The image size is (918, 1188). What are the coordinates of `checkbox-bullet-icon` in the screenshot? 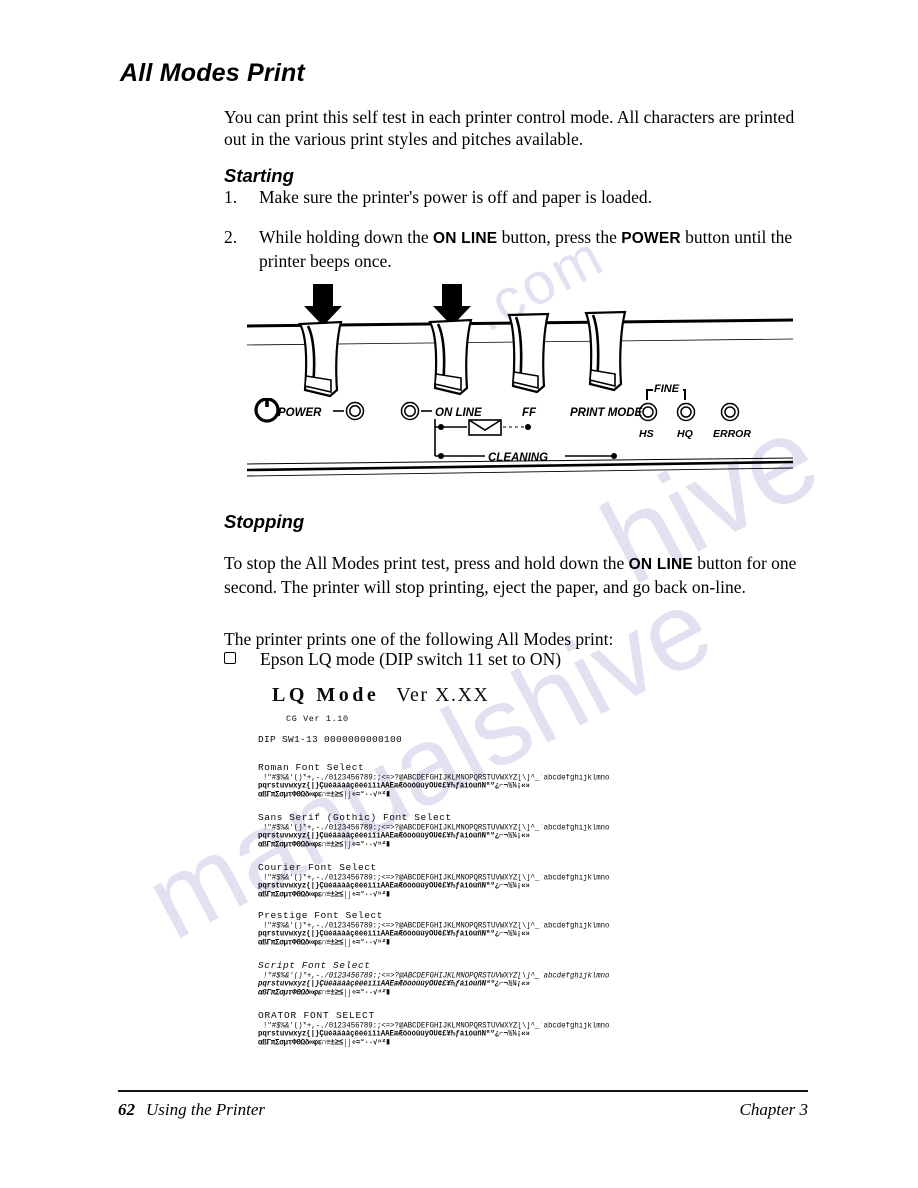 It's located at (230, 658).